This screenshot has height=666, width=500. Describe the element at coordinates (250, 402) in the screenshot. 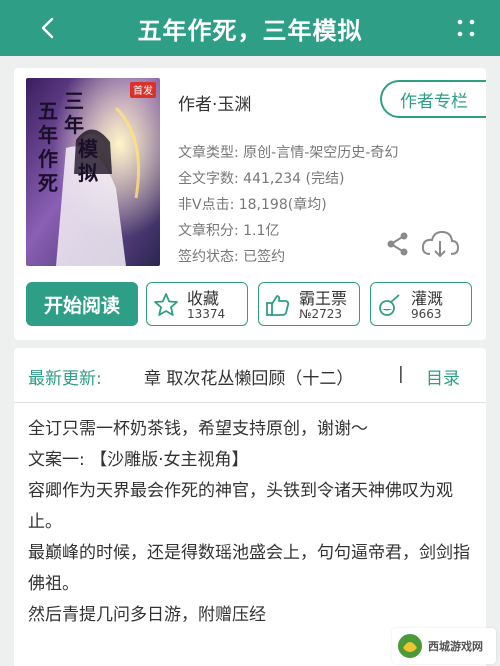

I see `divider` at that location.